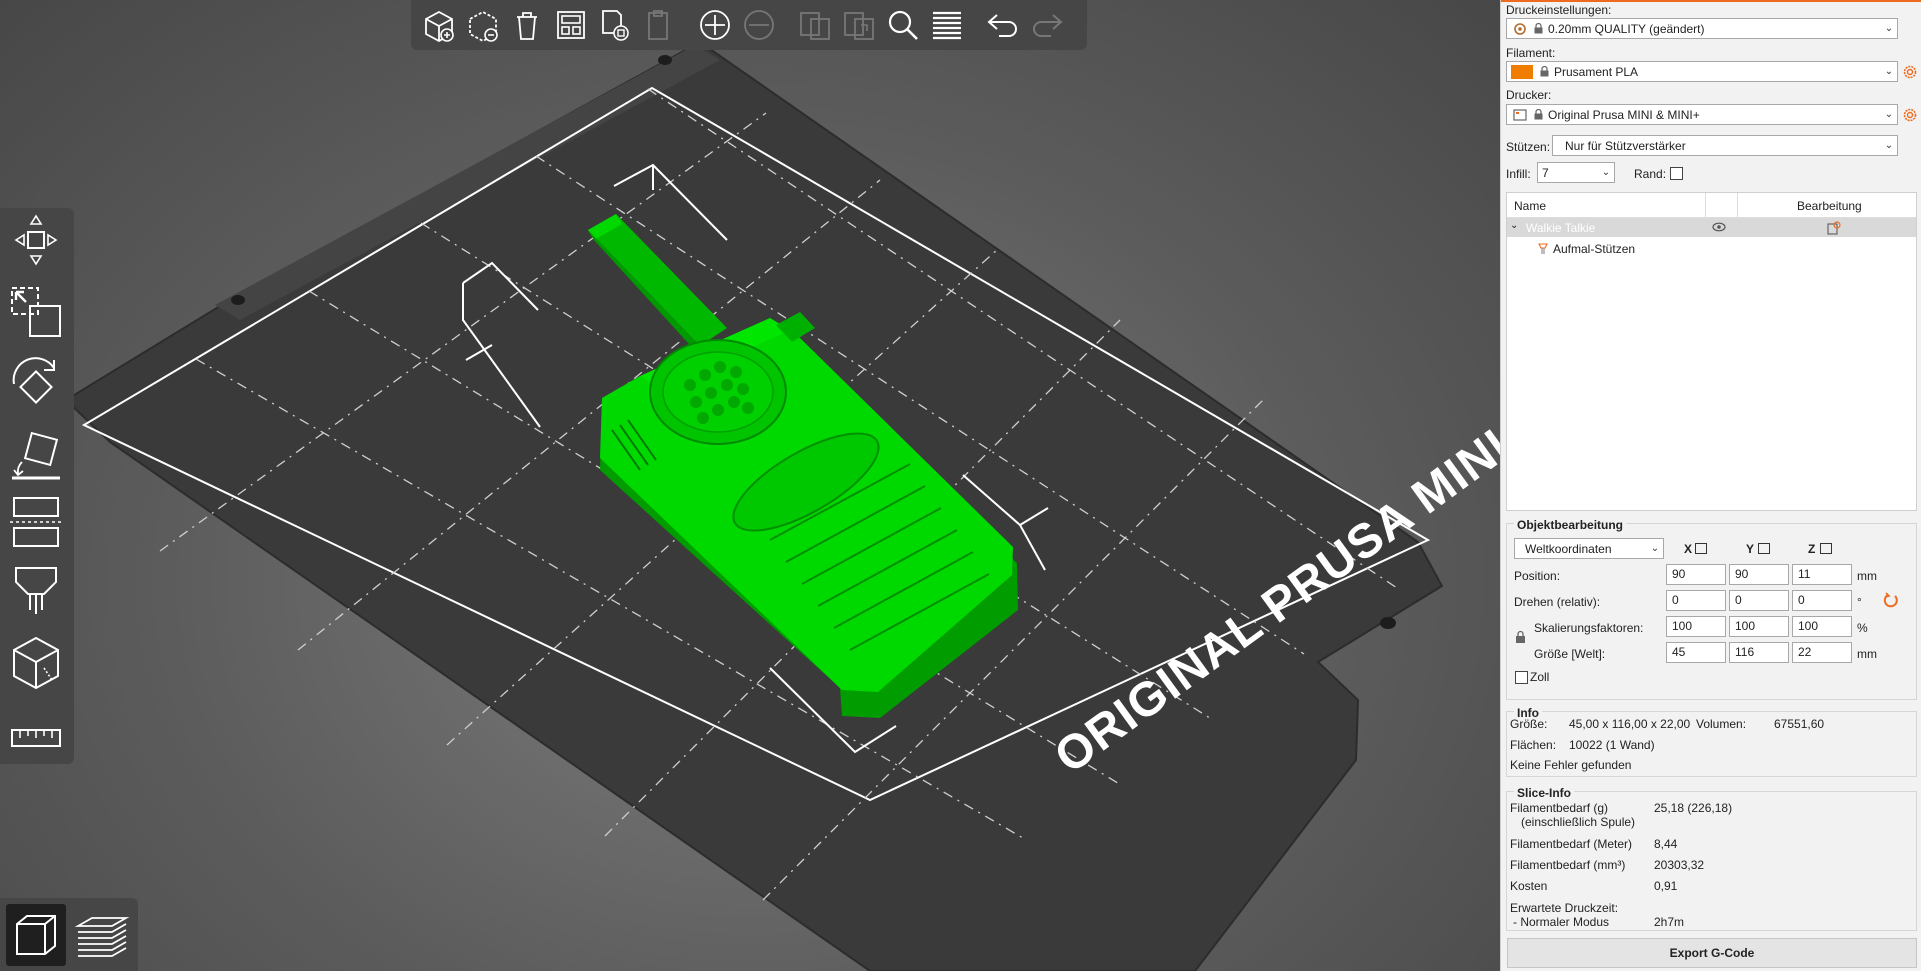  Describe the element at coordinates (1711, 205) in the screenshot. I see `object-list-header: Name Bearbeitung` at that location.